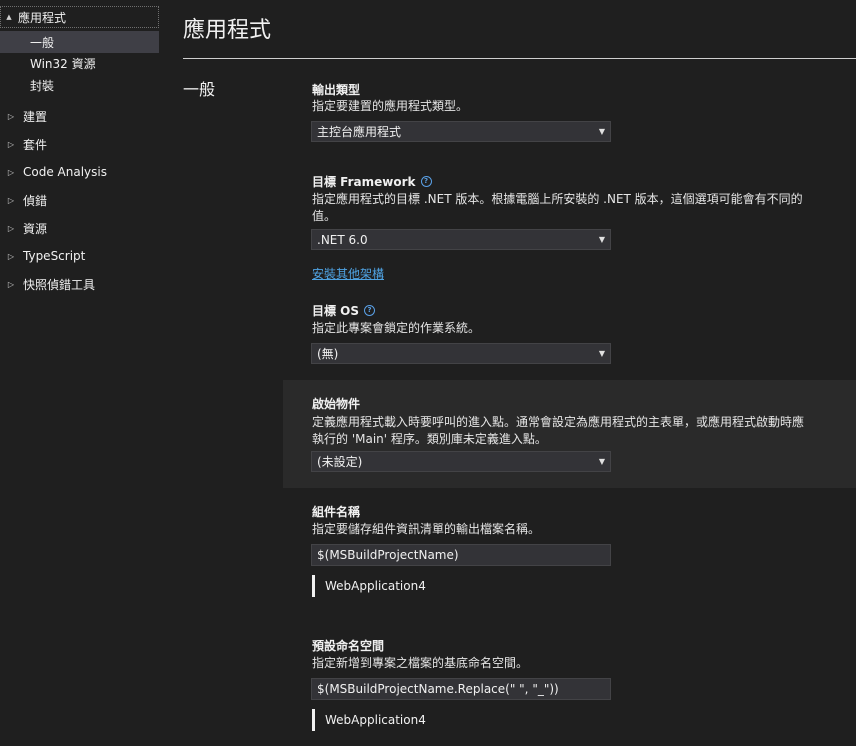  Describe the element at coordinates (35, 116) in the screenshot. I see `sidebar-item-label: 建置` at that location.